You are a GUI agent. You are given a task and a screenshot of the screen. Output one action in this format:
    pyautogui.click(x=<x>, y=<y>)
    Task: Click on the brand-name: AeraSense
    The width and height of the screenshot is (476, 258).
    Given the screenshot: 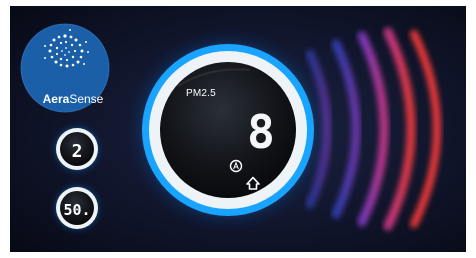 What is the action you would take?
    pyautogui.click(x=73, y=99)
    